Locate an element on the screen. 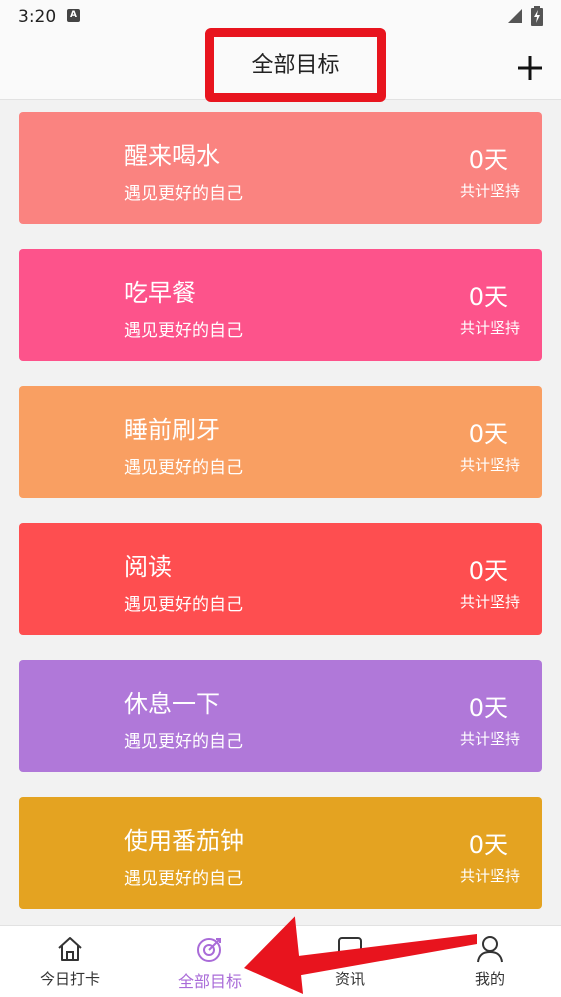 Image resolution: width=561 pixels, height=997 pixels. title-highlight-box: 全部目标 is located at coordinates (295, 65).